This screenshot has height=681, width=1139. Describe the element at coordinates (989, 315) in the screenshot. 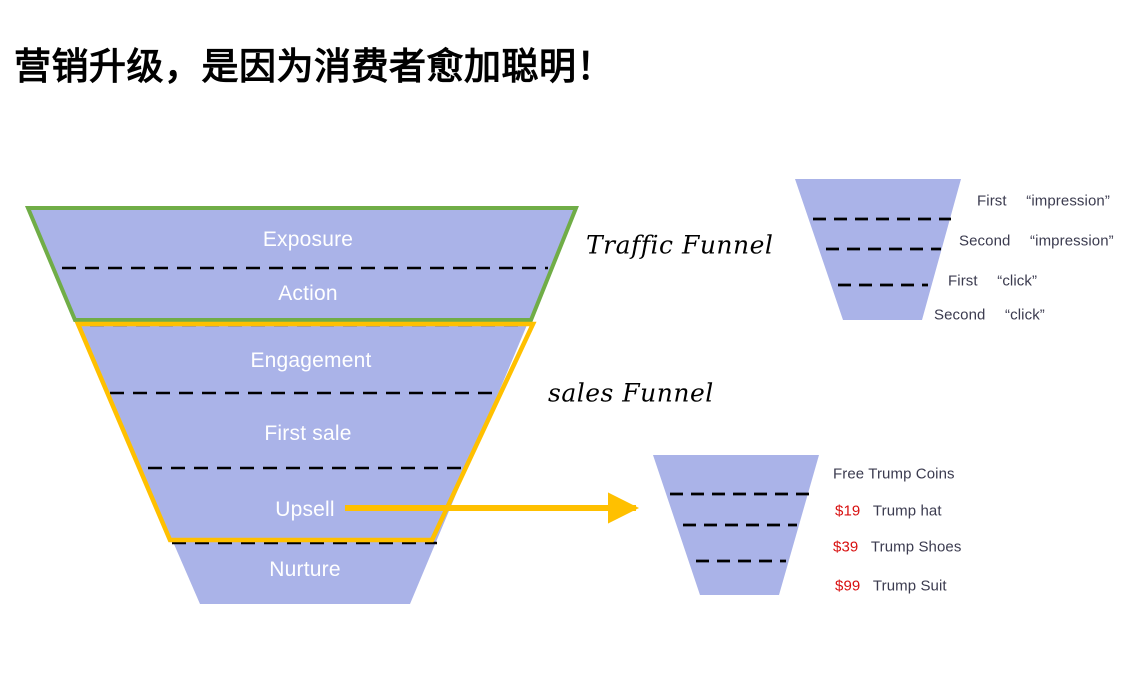

I see `traffic-detail-row-4: Second “click”` at that location.